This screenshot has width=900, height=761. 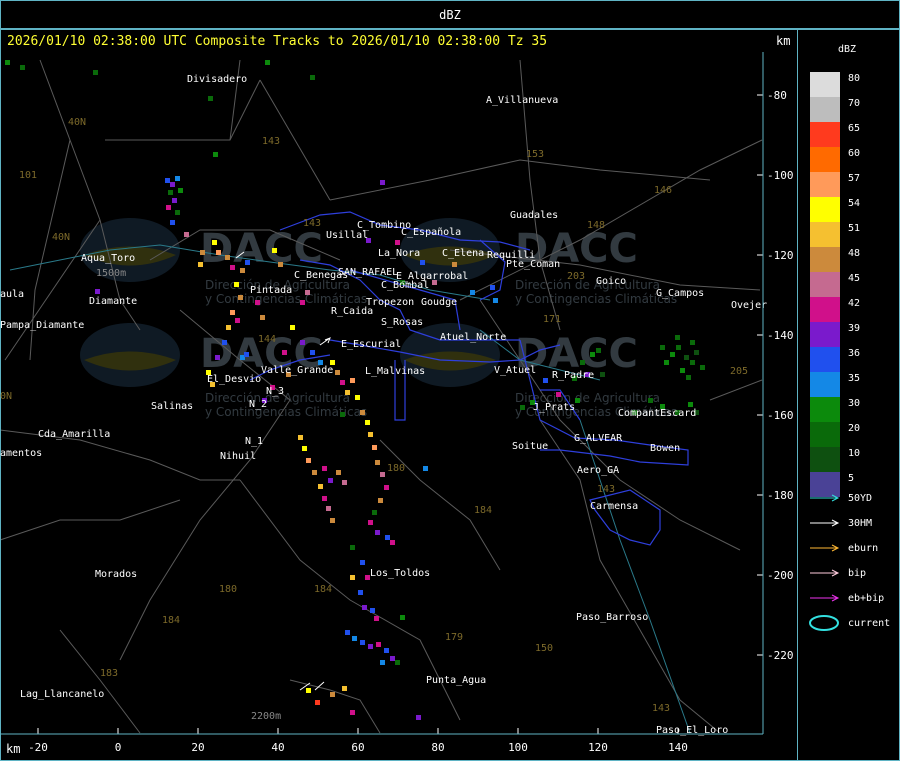 I want to click on track-legend-label: eb+bip, so click(x=866, y=598).